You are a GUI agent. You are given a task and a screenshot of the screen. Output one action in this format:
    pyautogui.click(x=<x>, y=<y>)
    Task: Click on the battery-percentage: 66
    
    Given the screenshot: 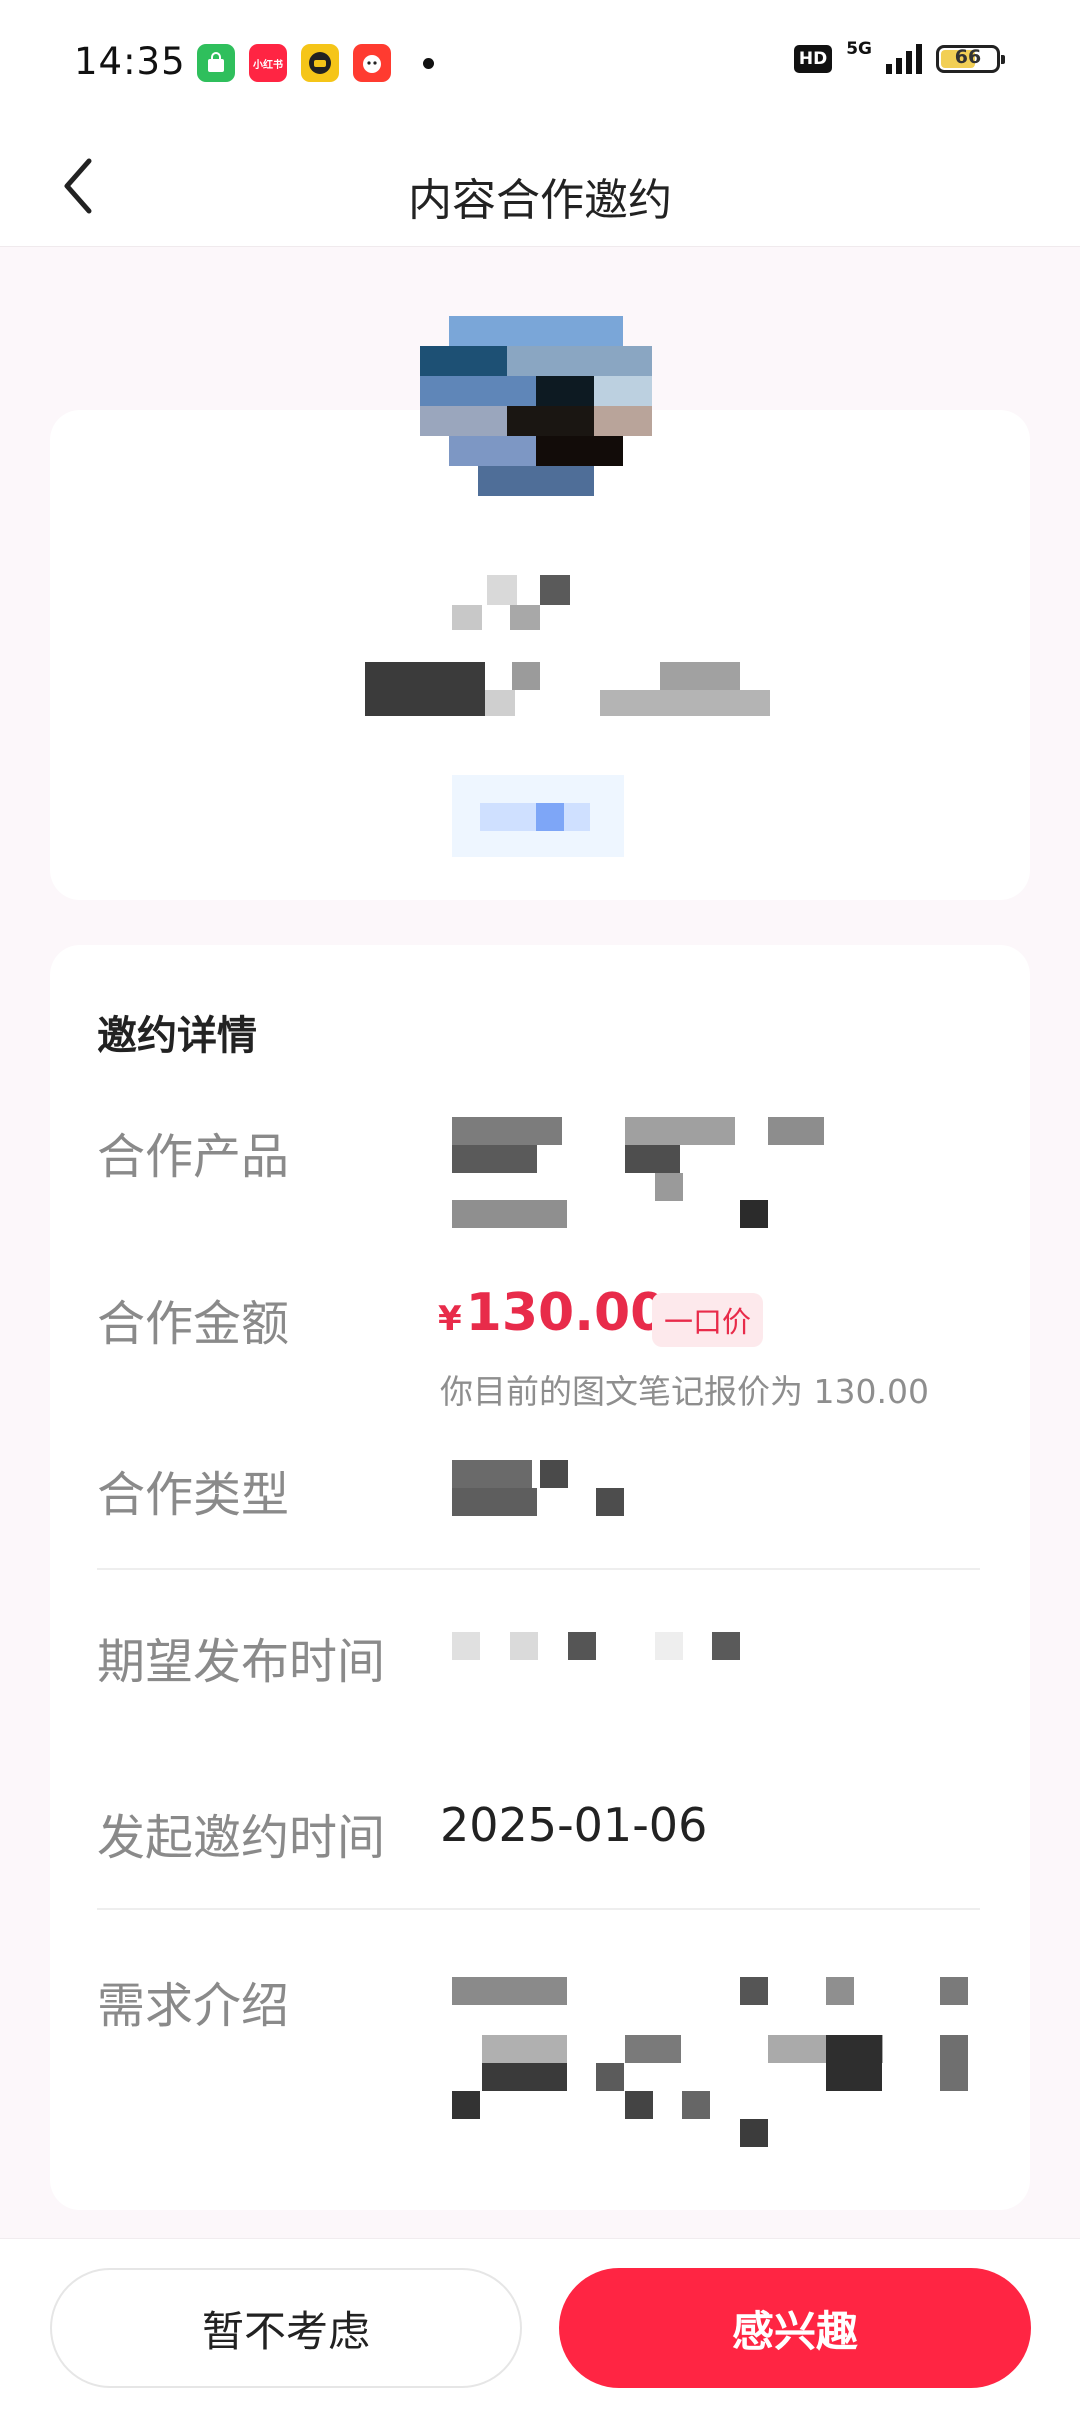 What is the action you would take?
    pyautogui.click(x=968, y=57)
    